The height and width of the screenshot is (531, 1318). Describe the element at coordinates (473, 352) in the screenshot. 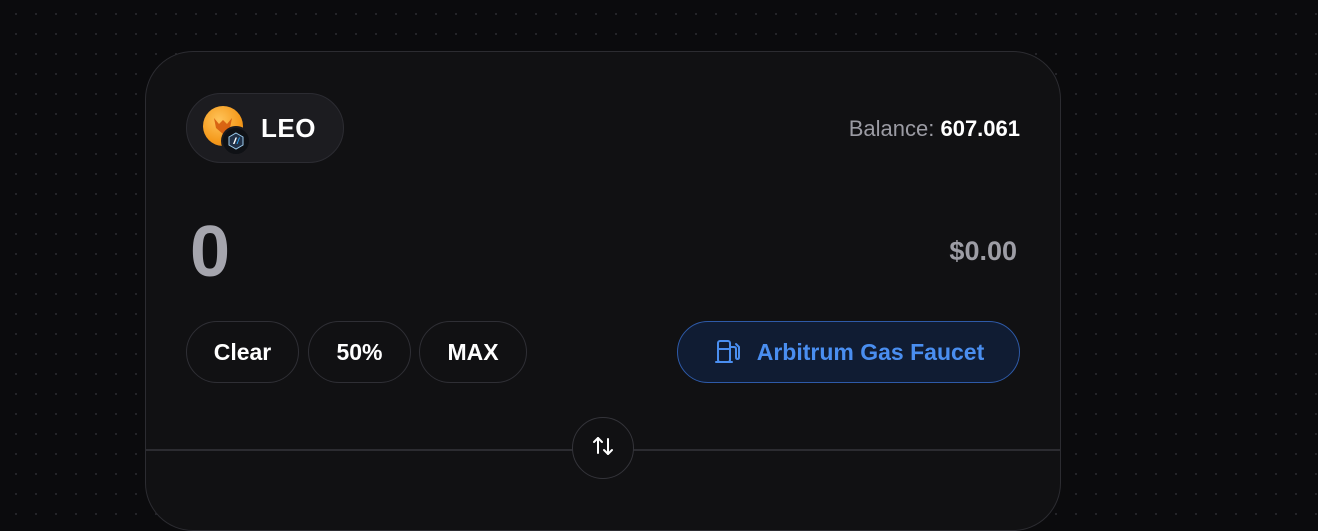

I see `max-amount-button: MAX` at that location.